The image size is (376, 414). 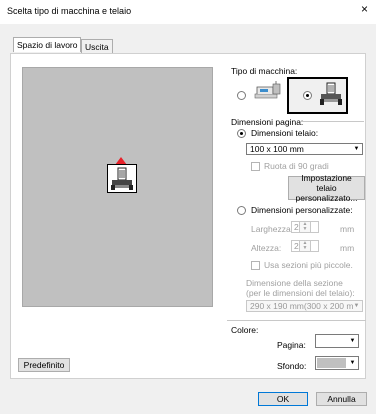 I want to click on height-spinner: ▲ ▼, so click(x=305, y=246).